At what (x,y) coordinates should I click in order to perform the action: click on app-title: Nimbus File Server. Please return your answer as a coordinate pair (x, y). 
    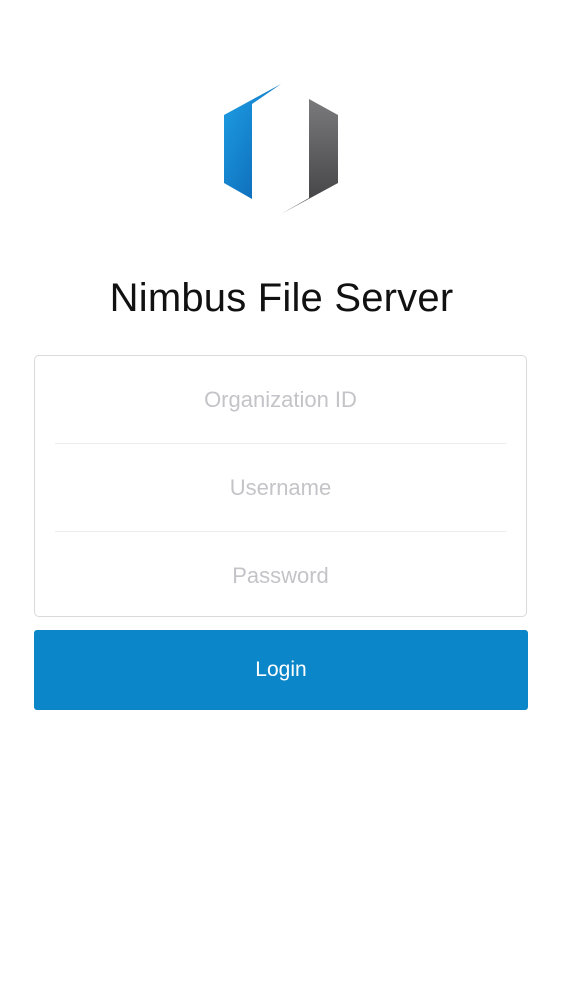
    Looking at the image, I should click on (281, 298).